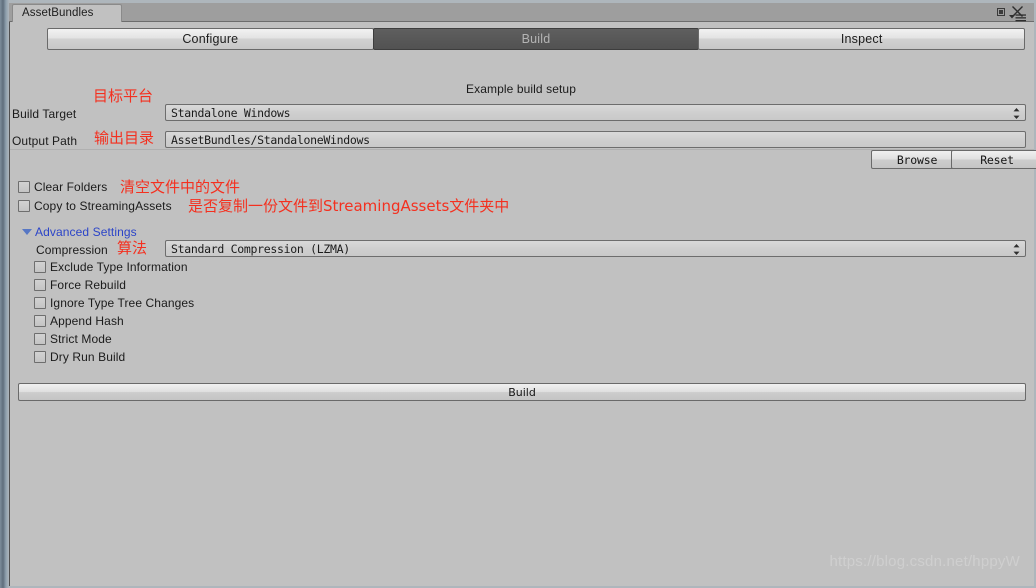  I want to click on annotation-build-target: 目标平台, so click(123, 96).